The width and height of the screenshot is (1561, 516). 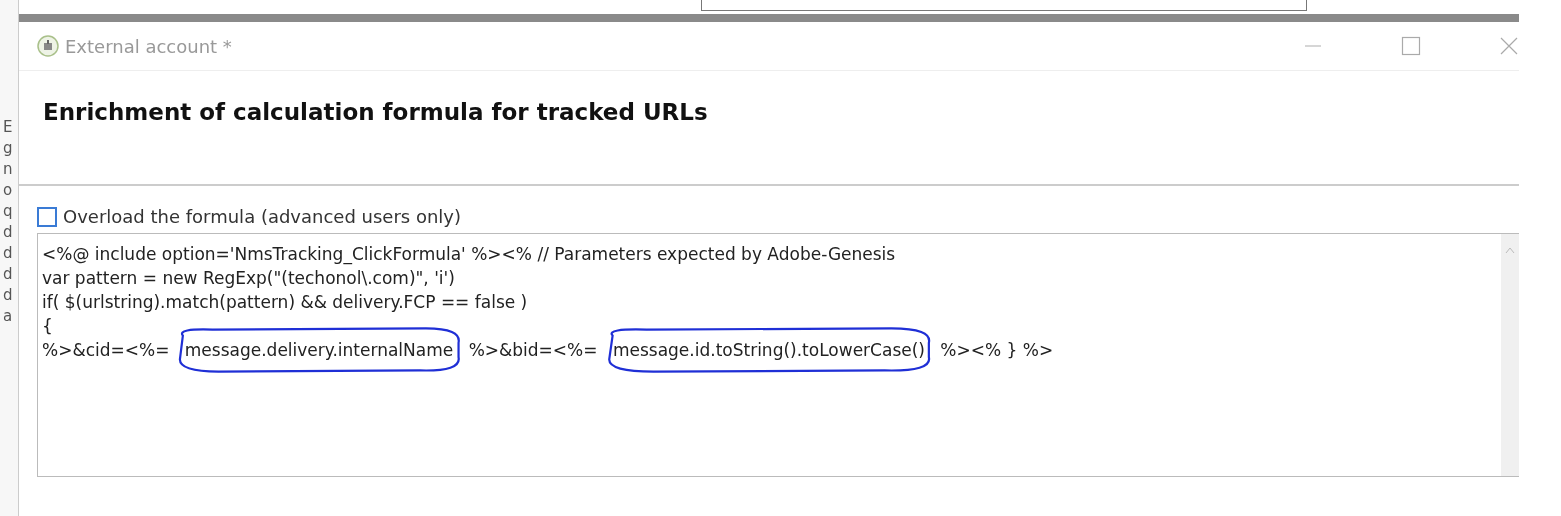 What do you see at coordinates (48, 46) in the screenshot?
I see `app-icon` at bounding box center [48, 46].